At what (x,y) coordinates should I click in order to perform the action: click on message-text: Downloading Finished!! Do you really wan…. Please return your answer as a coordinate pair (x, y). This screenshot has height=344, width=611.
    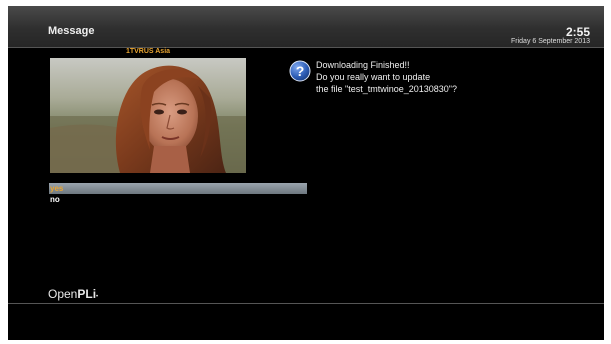
    Looking at the image, I should click on (386, 77).